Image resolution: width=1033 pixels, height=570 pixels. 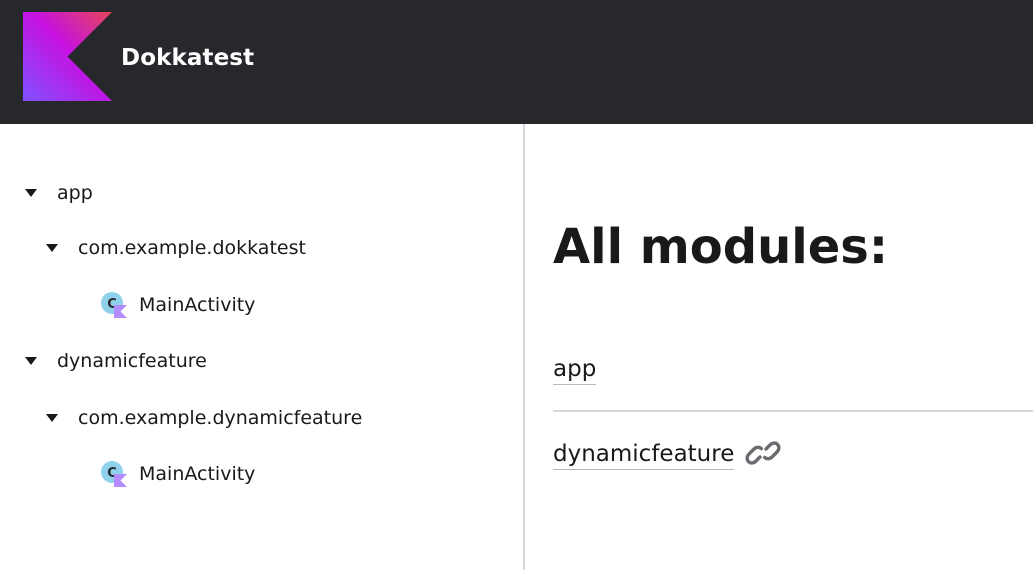 I want to click on link-icon, so click(x=763, y=453).